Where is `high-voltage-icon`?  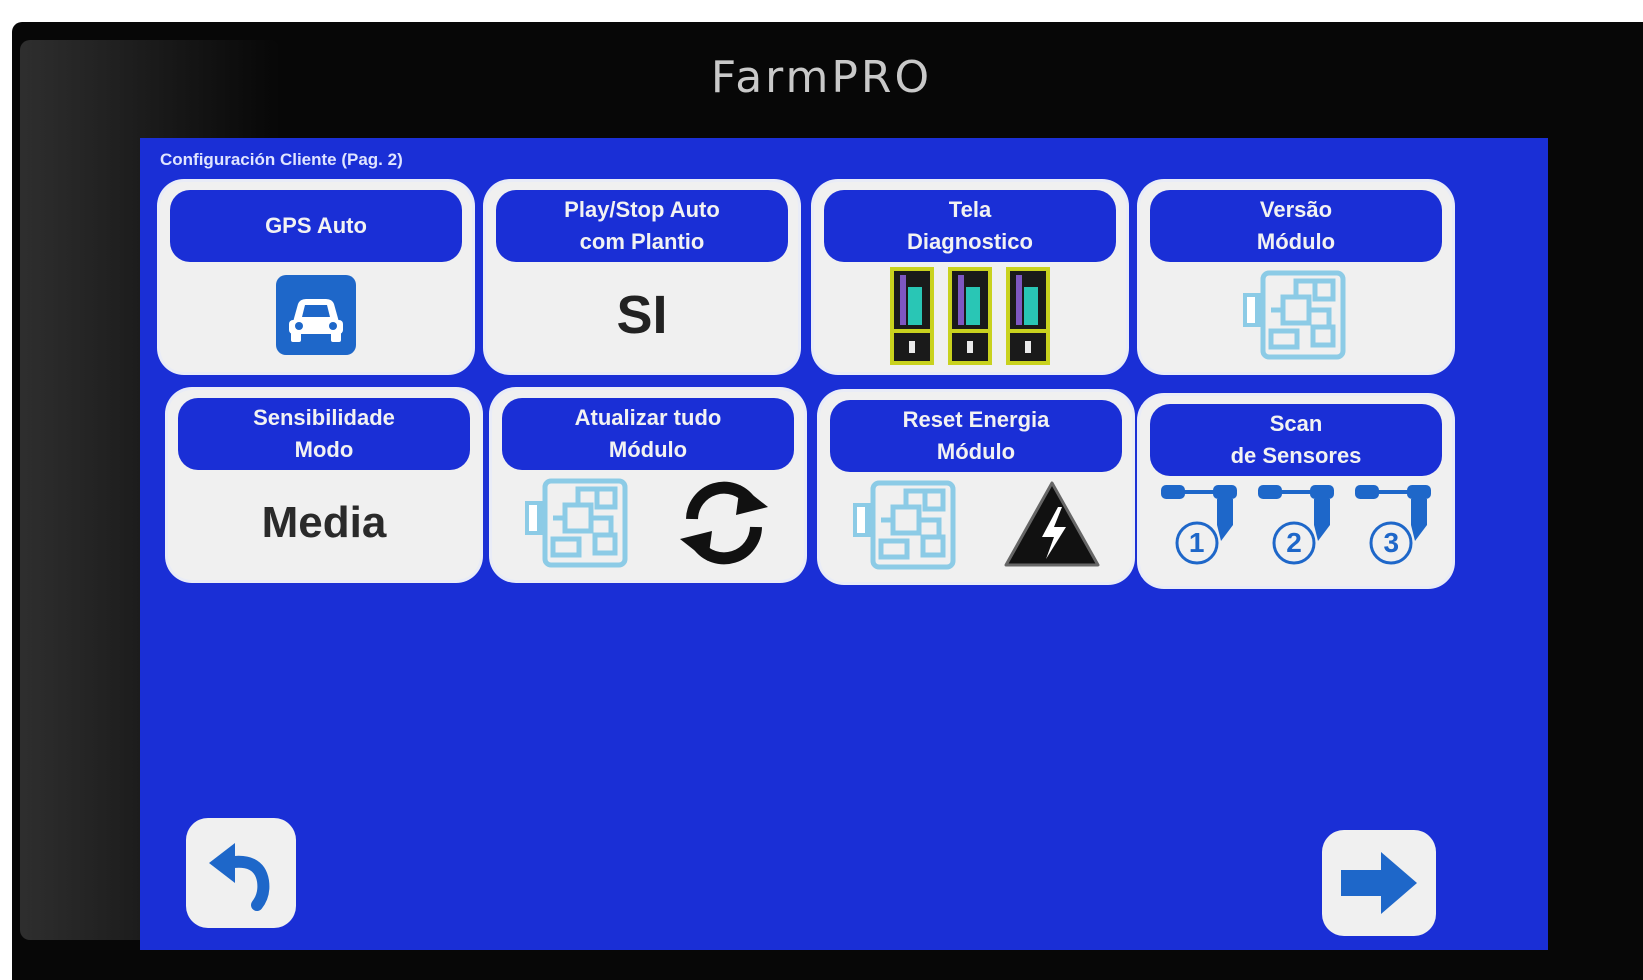 high-voltage-icon is located at coordinates (1051, 524).